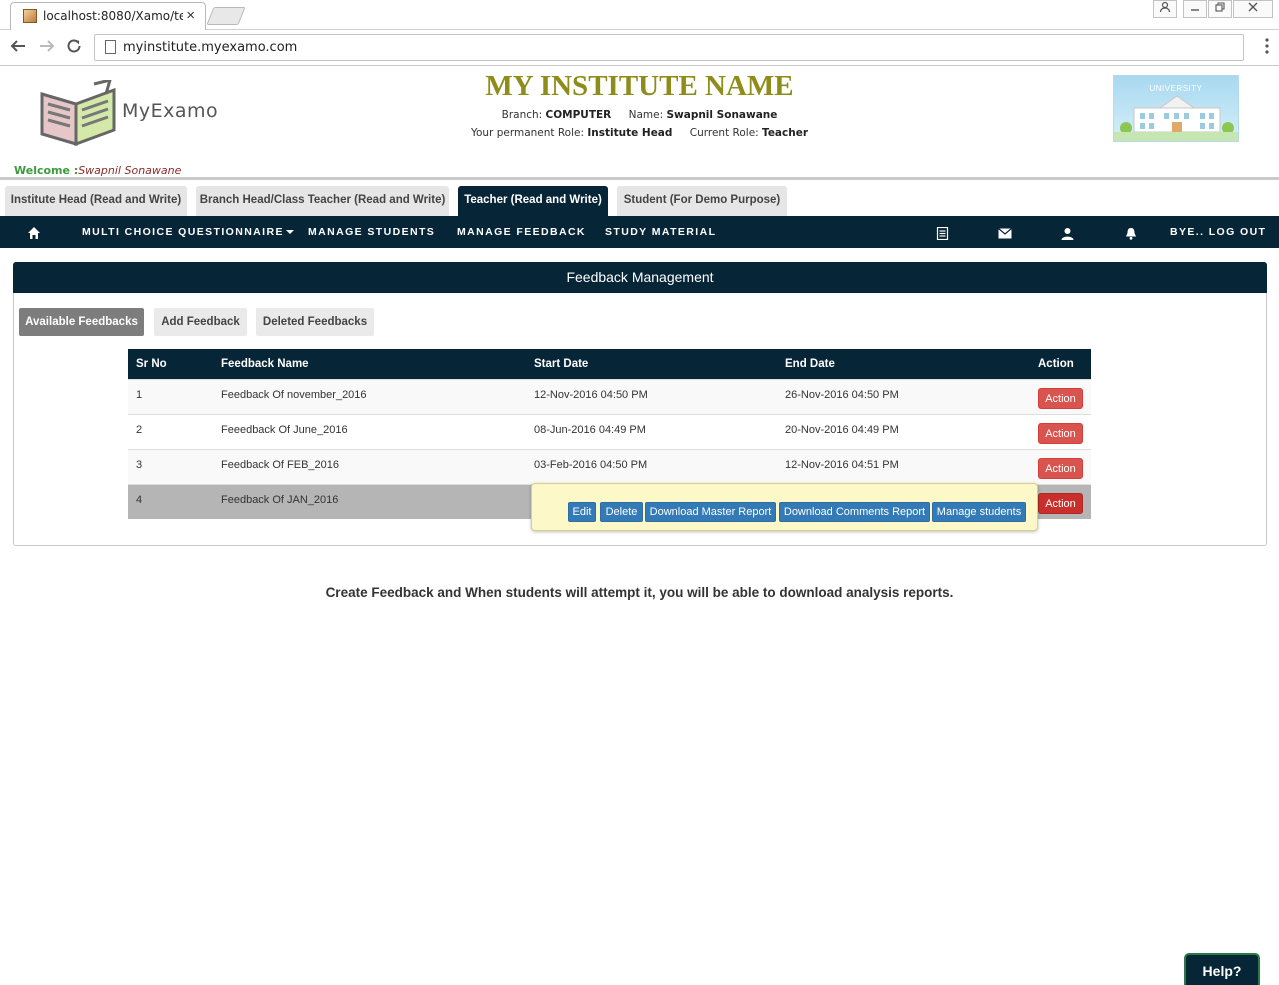 The width and height of the screenshot is (1279, 985). Describe the element at coordinates (639, 15) in the screenshot. I see `browser-tabstrip: localhost:8080/Xamo/tes ×` at that location.